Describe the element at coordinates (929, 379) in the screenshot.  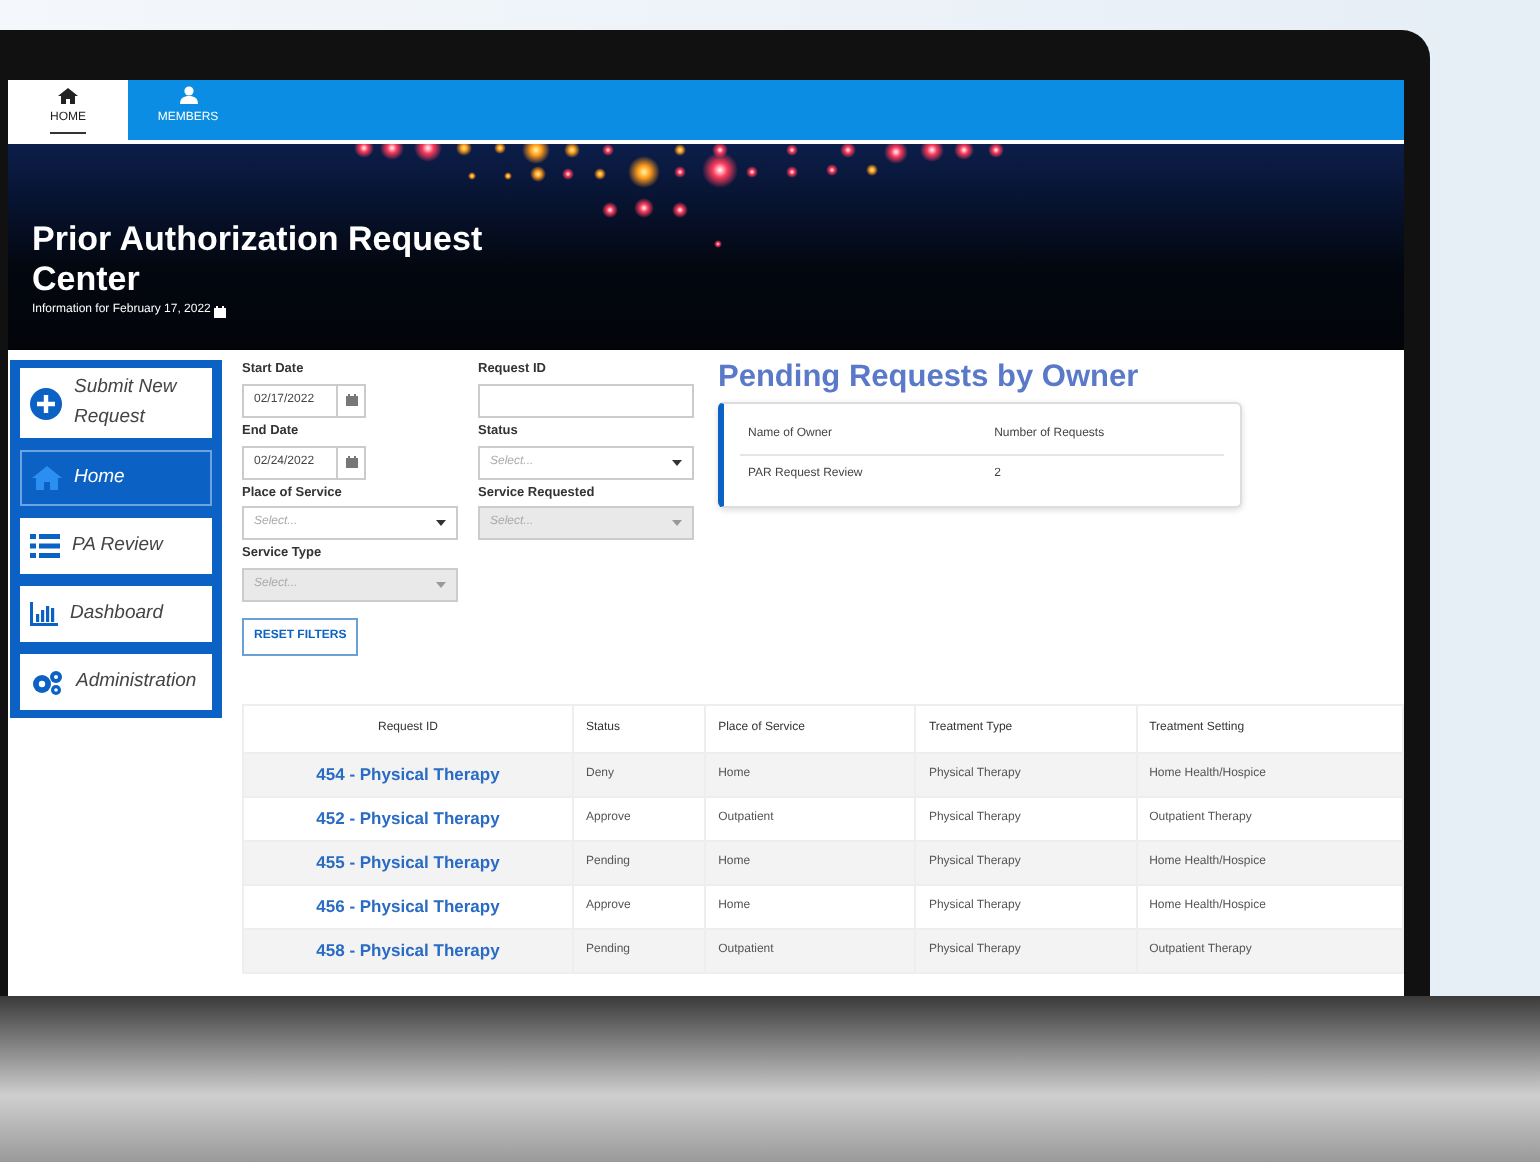
I see `section-title: Pending Requests by Owner` at that location.